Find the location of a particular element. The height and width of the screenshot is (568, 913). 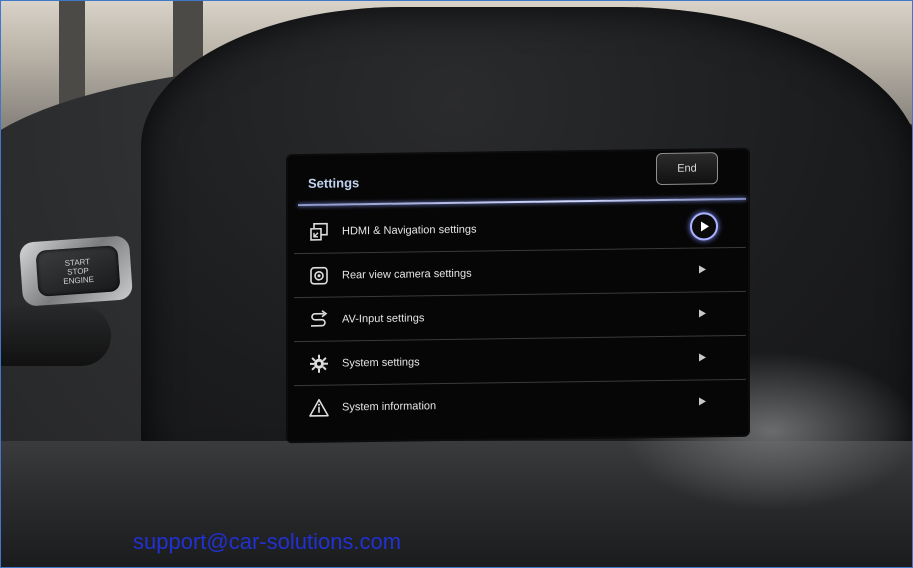

support-email-watermark: support@car-solutions.com is located at coordinates (267, 541).